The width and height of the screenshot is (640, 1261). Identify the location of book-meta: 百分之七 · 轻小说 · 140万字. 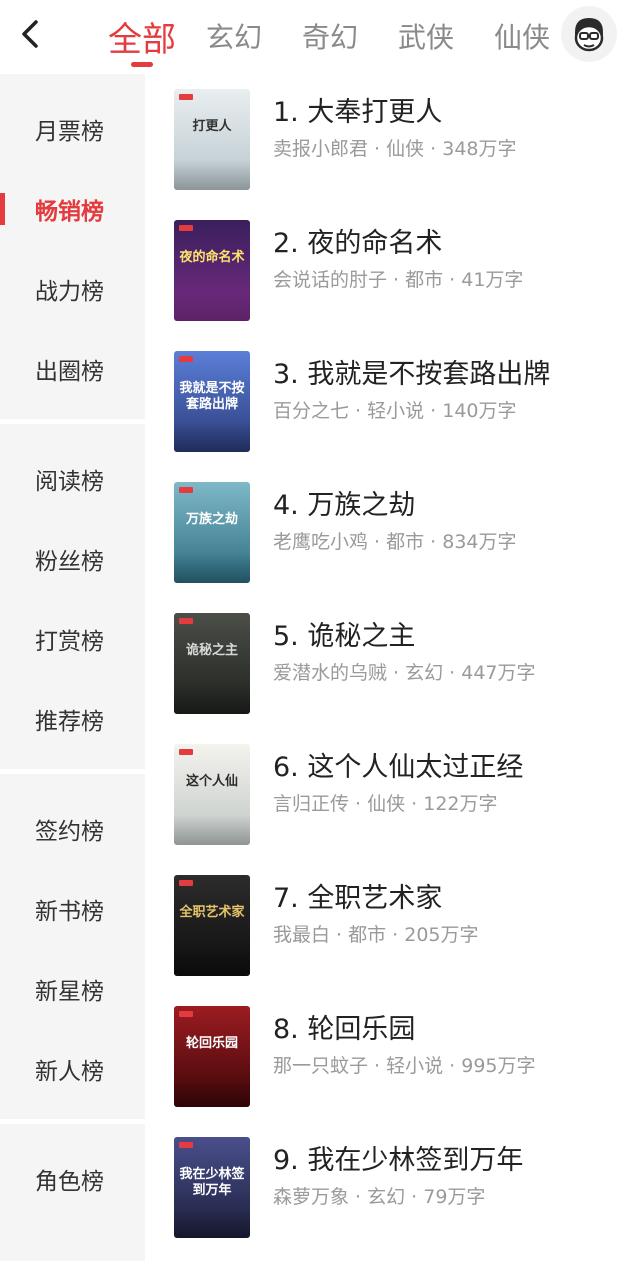
(395, 411).